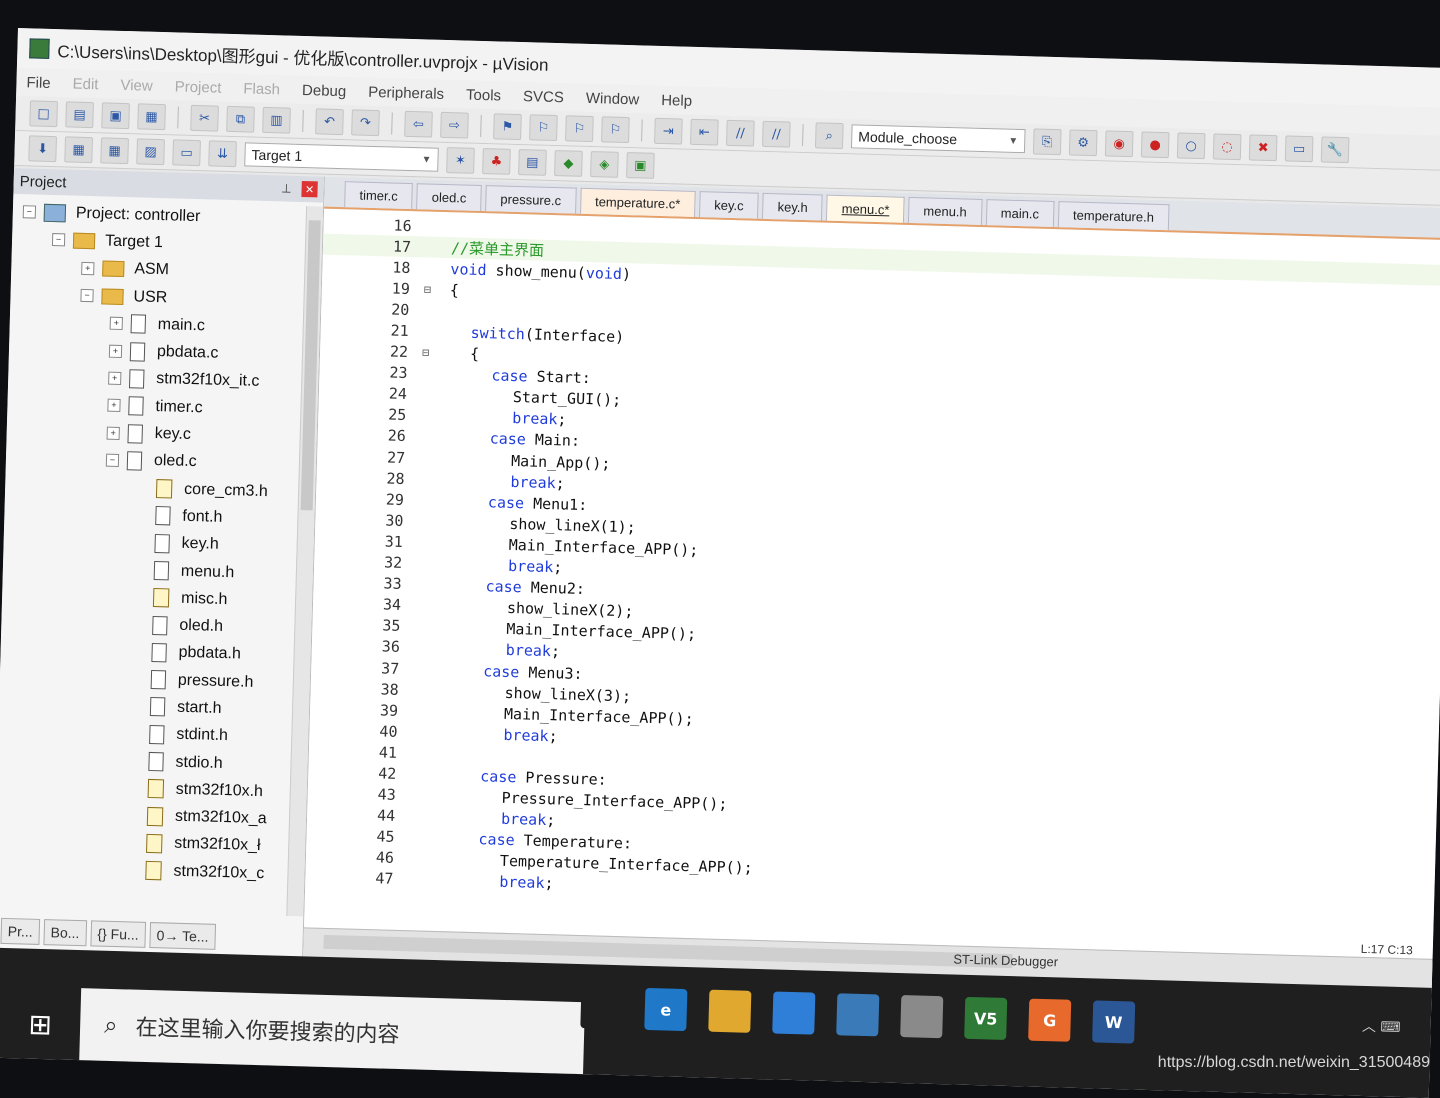  What do you see at coordinates (309, 189) in the screenshot?
I see `close-icon: ✕` at bounding box center [309, 189].